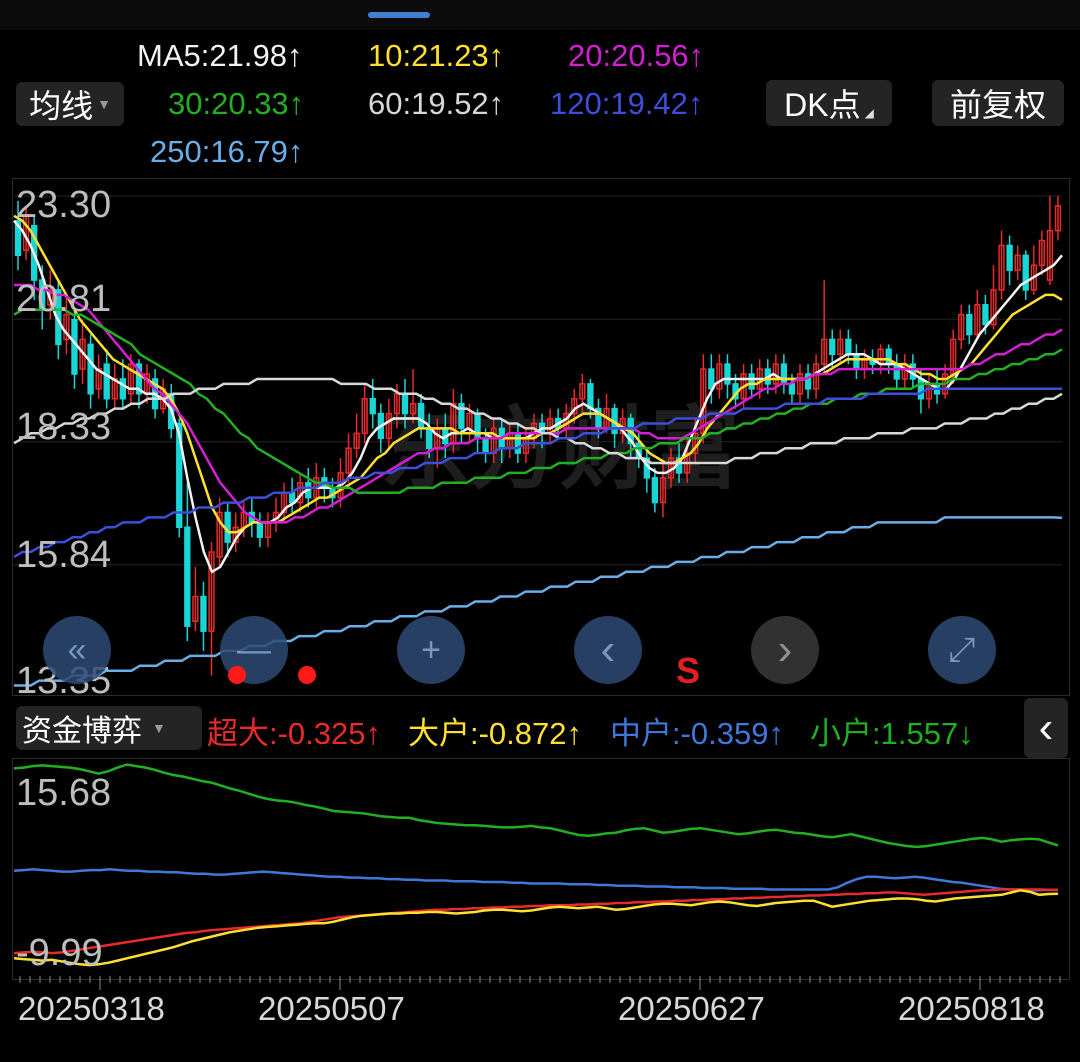  Describe the element at coordinates (91, 1008) in the screenshot. I see `x-label-0: 20250318` at that location.